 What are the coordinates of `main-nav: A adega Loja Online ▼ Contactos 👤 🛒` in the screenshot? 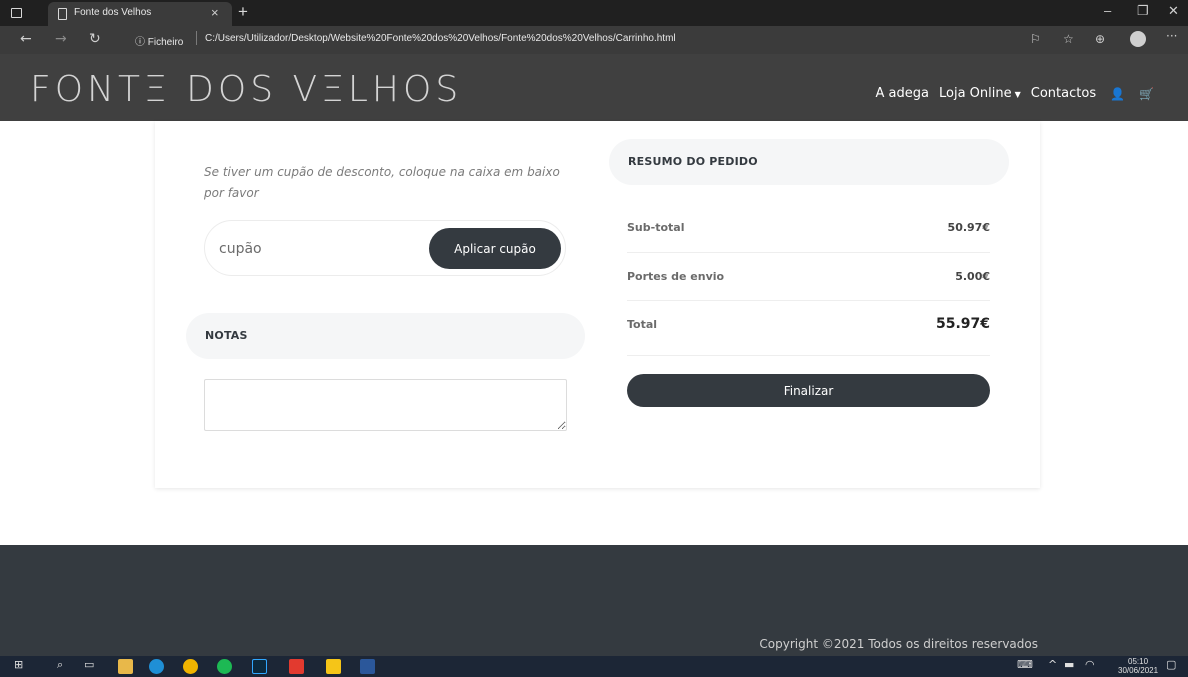 It's located at (1015, 93).